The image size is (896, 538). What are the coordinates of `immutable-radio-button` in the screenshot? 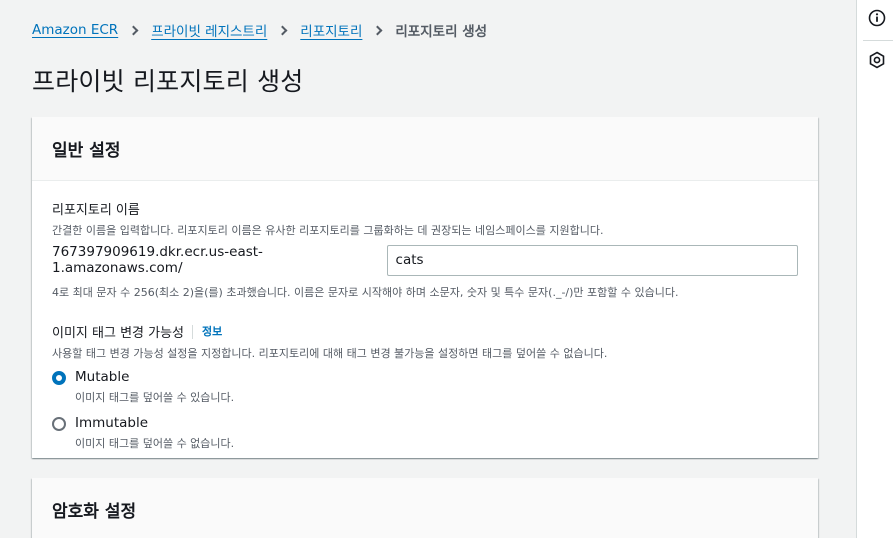 It's located at (59, 424).